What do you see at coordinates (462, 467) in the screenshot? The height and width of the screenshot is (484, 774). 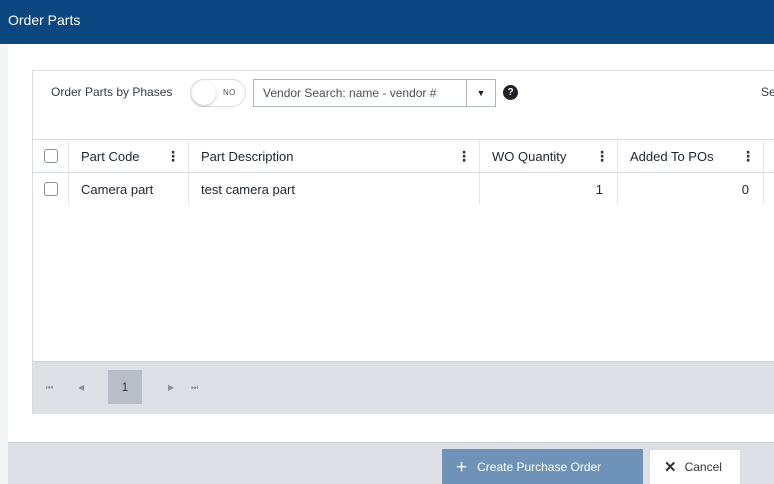 I see `plus-icon: +` at bounding box center [462, 467].